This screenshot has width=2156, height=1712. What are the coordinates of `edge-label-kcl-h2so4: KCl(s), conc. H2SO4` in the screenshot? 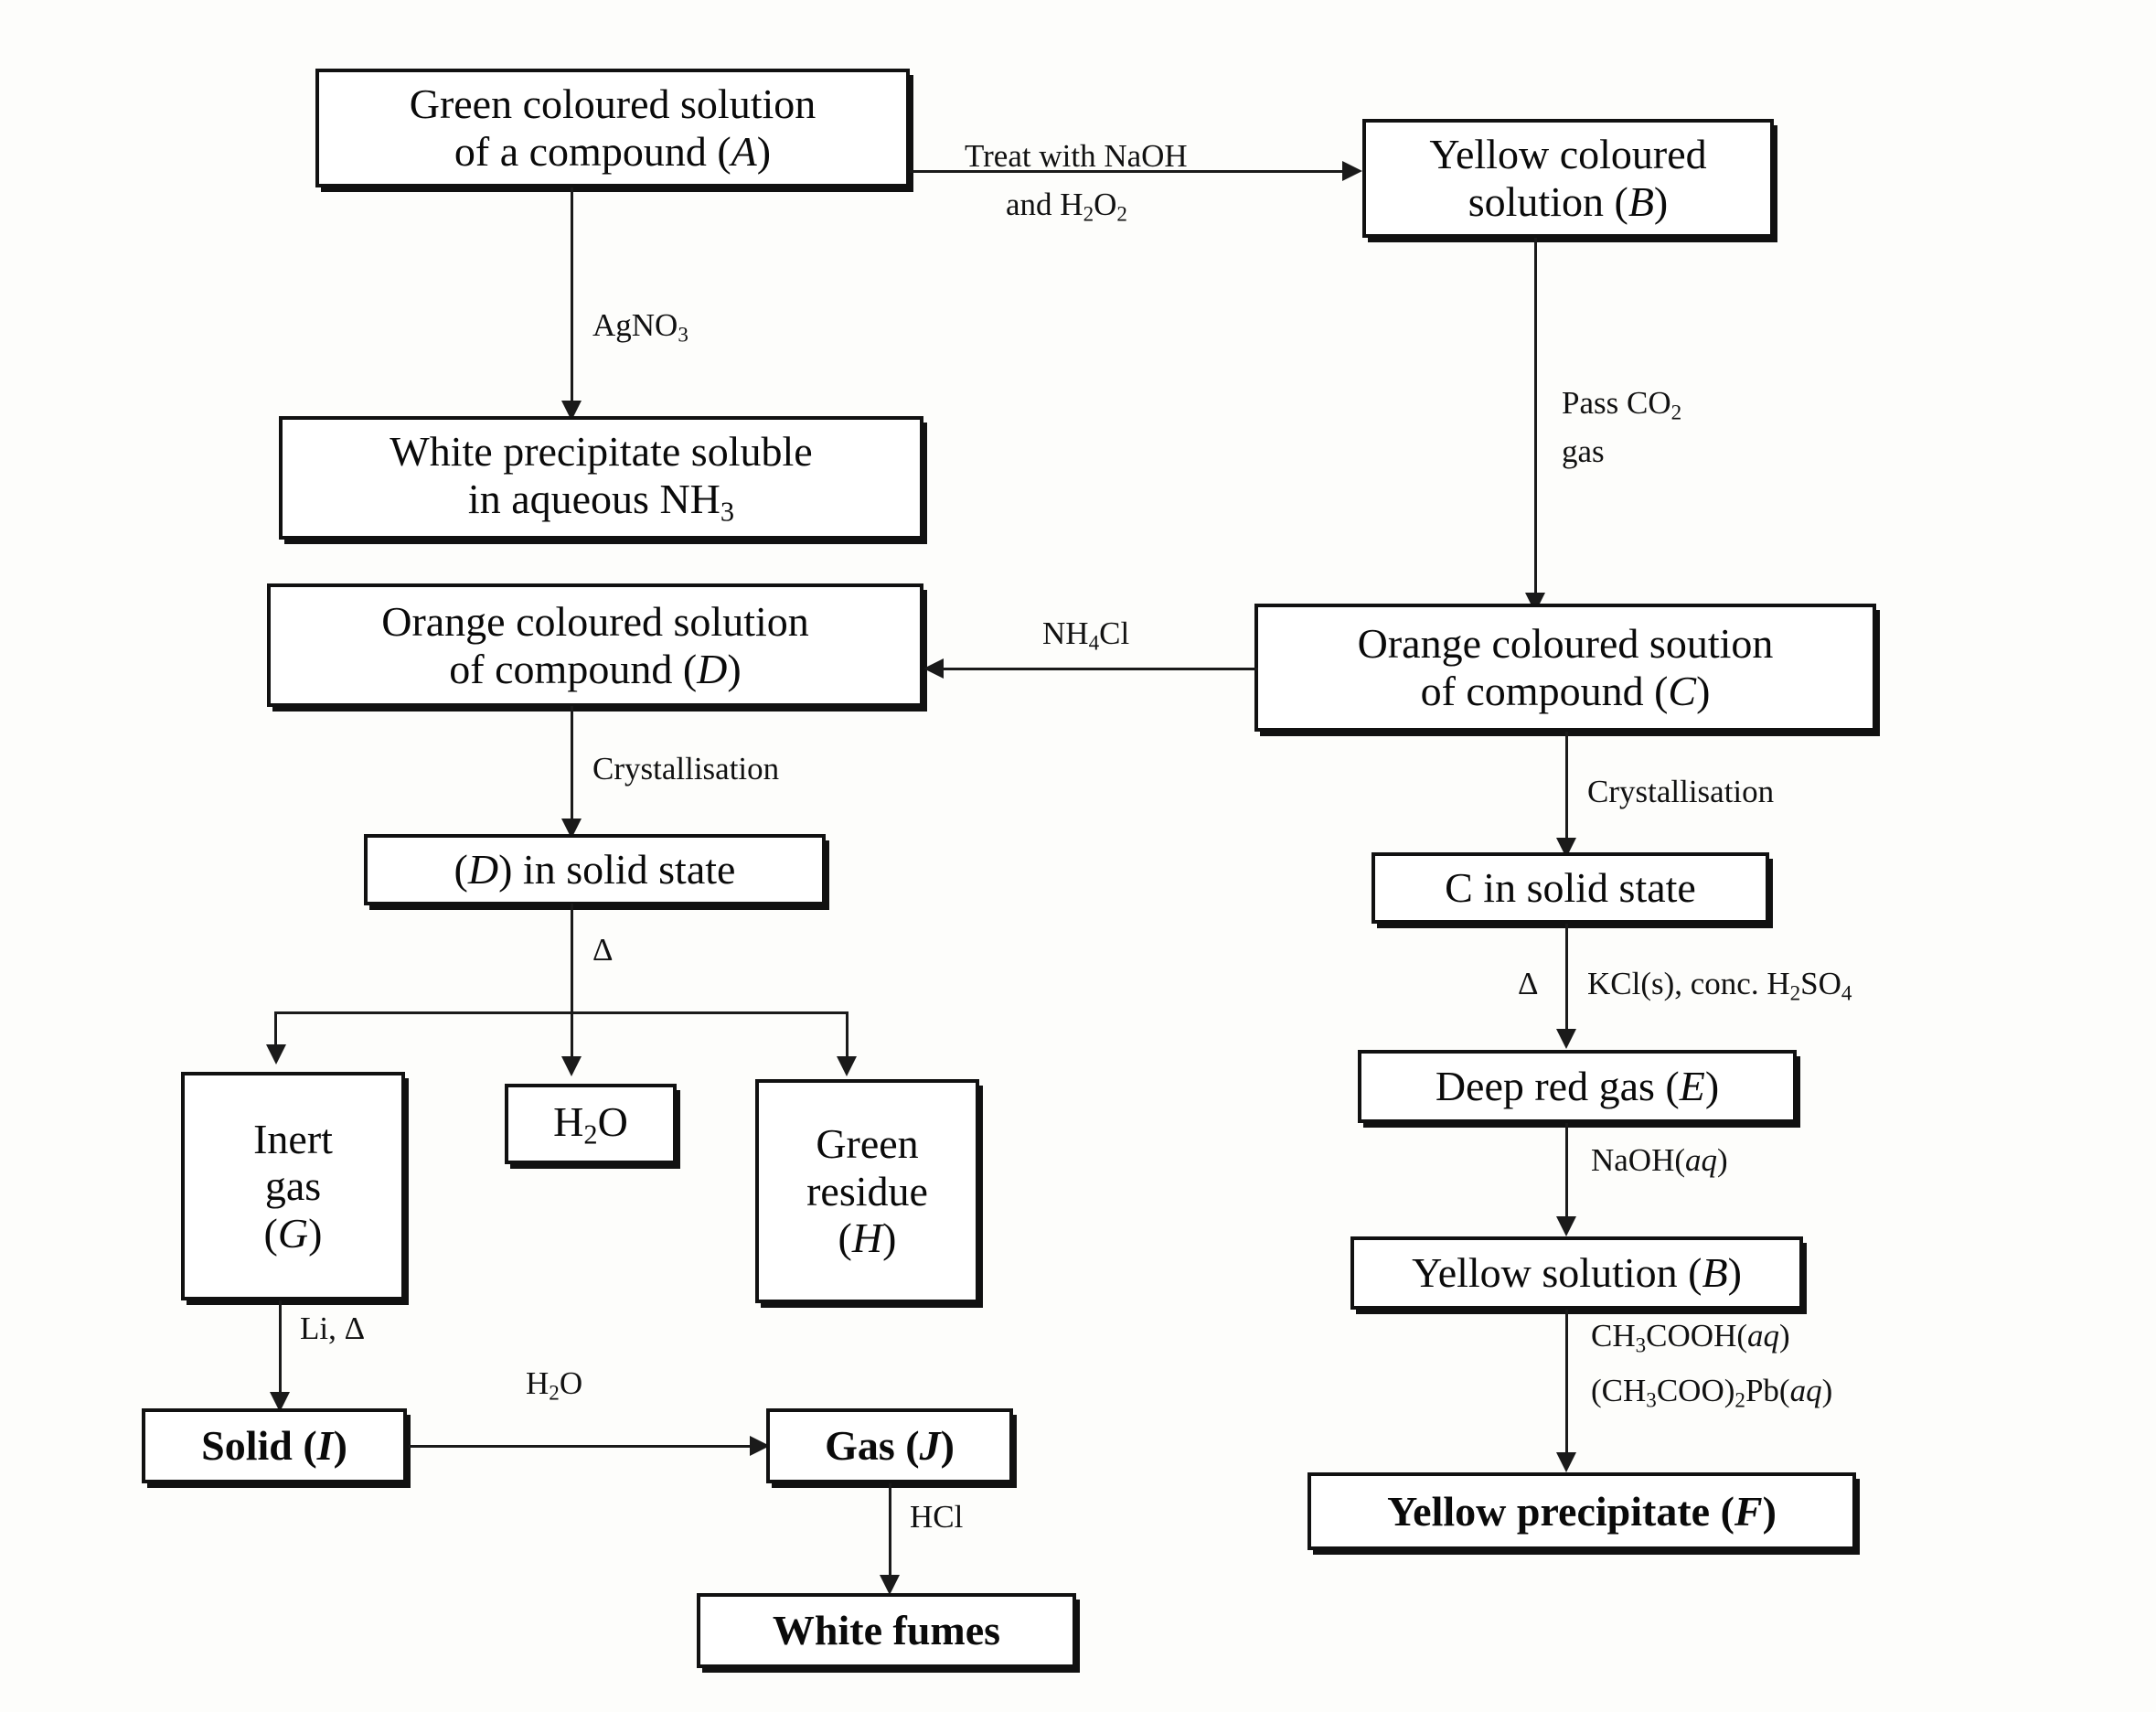 It's located at (1719, 985).